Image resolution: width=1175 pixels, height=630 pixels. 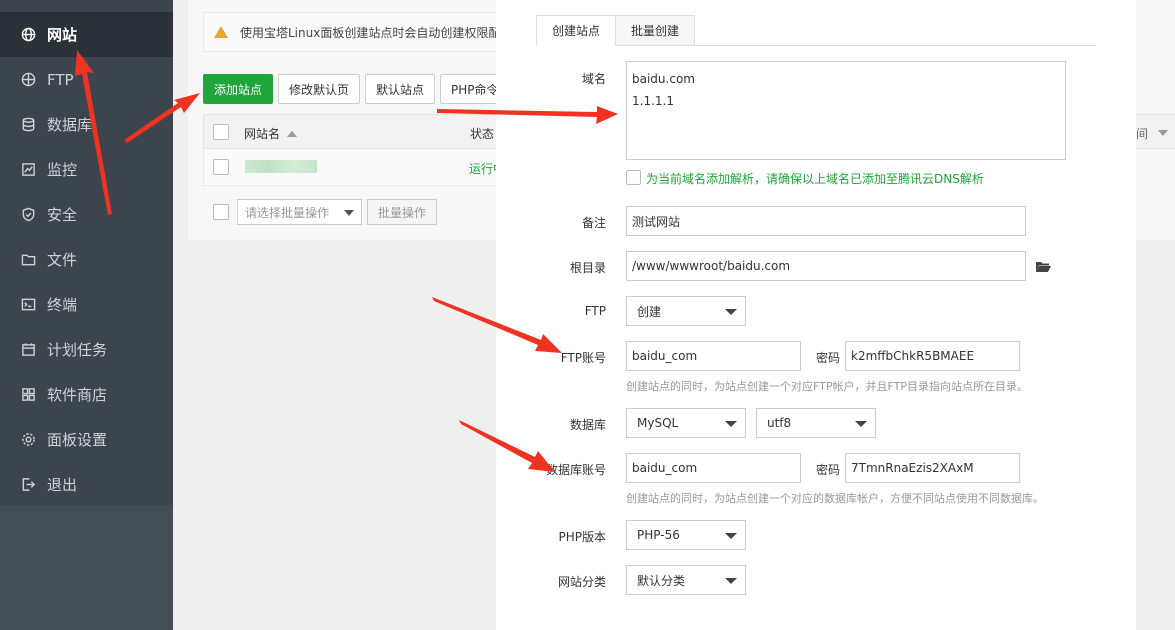 I want to click on sidebar: 网站 FTP 数据库 监控 安全 文件 终端 计划任务 软件商店 面板设置 退出, so click(x=86, y=315).